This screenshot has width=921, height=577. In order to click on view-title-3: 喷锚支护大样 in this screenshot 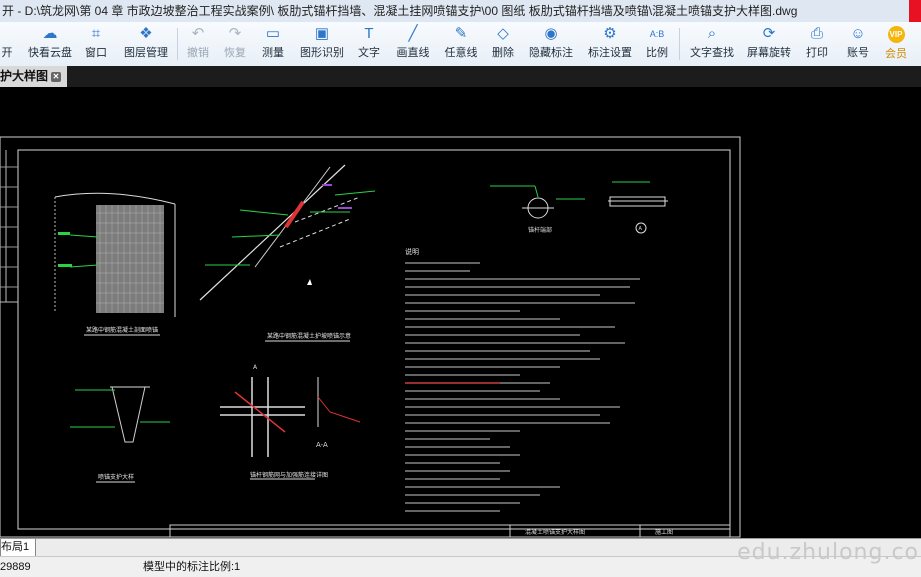, I will do `click(116, 477)`.